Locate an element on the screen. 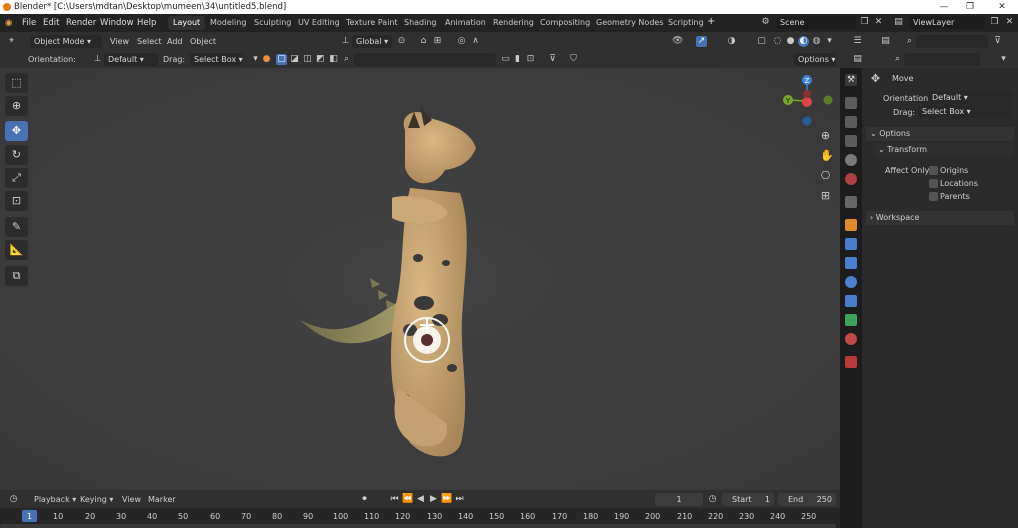 The image size is (1018, 528). options-dropdown: Options ▾ is located at coordinates (815, 59).